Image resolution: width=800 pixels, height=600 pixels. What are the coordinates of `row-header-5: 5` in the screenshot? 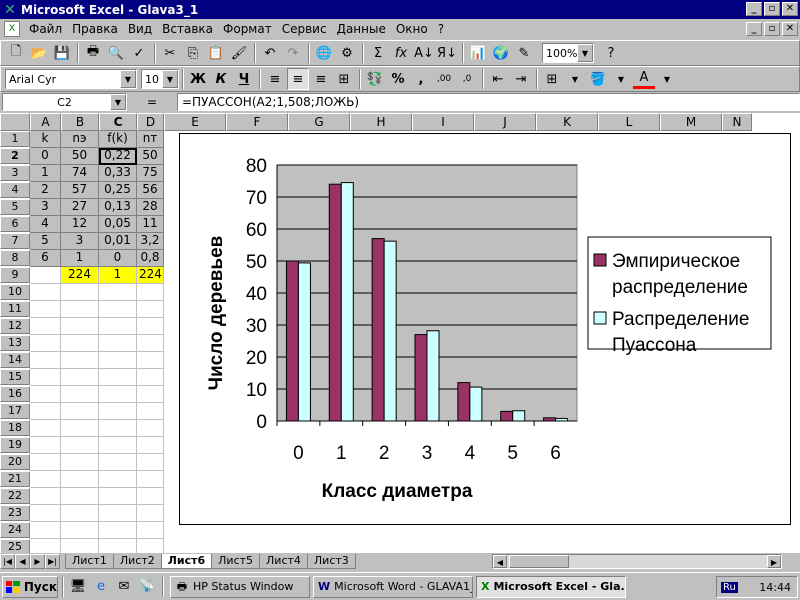 It's located at (15, 207).